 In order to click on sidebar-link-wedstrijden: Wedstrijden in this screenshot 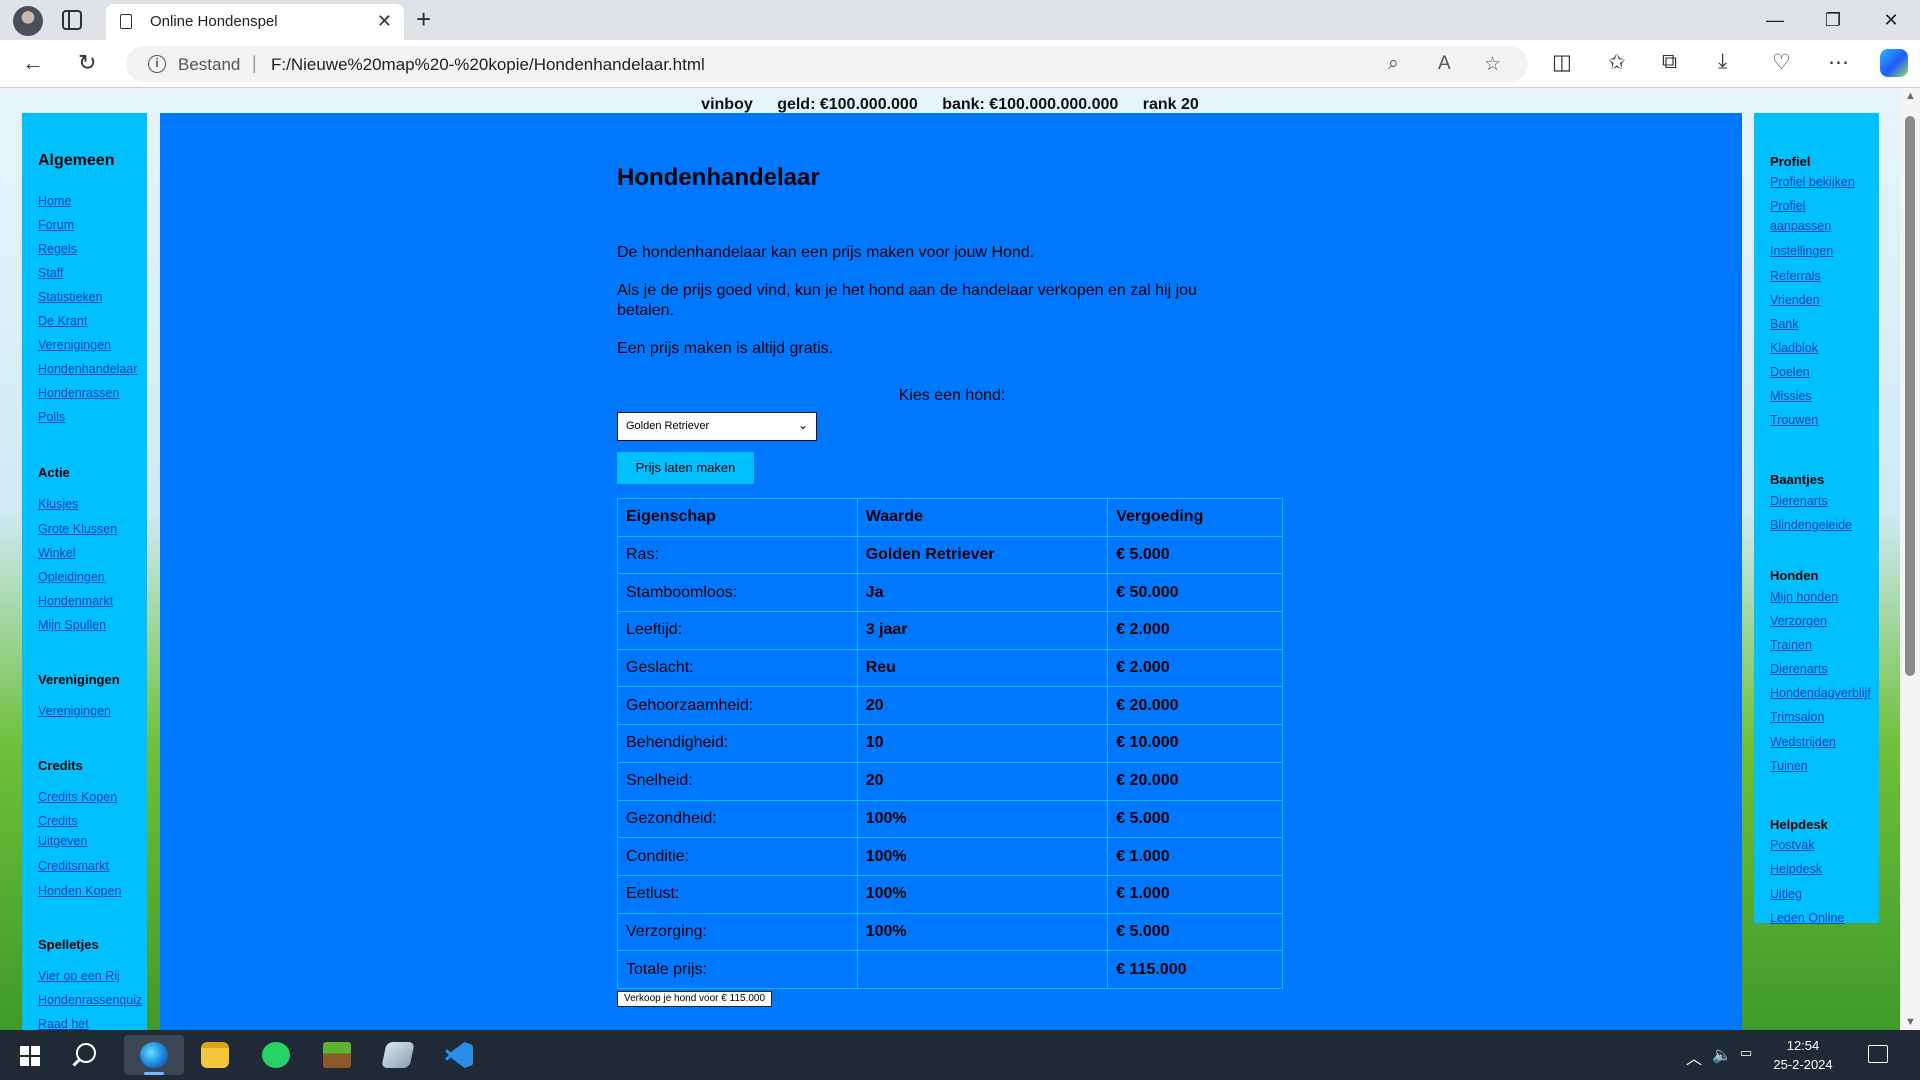, I will do `click(1803, 742)`.